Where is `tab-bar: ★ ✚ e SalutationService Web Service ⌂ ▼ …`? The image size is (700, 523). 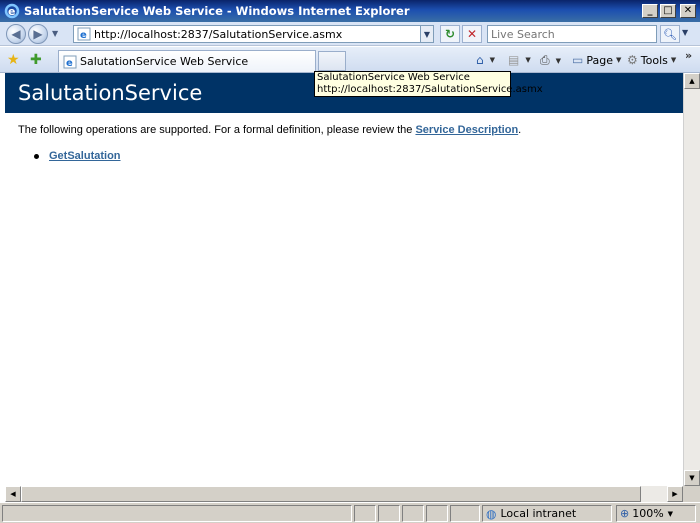 tab-bar: ★ ✚ e SalutationService Web Service ⌂ ▼ … is located at coordinates (350, 60).